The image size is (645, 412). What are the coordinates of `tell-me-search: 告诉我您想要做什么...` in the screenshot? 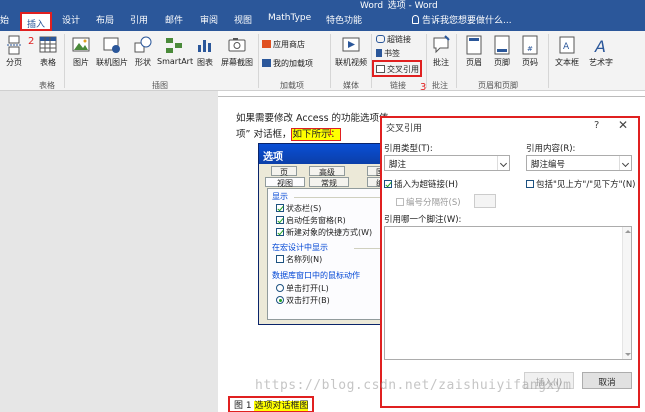 It's located at (462, 19).